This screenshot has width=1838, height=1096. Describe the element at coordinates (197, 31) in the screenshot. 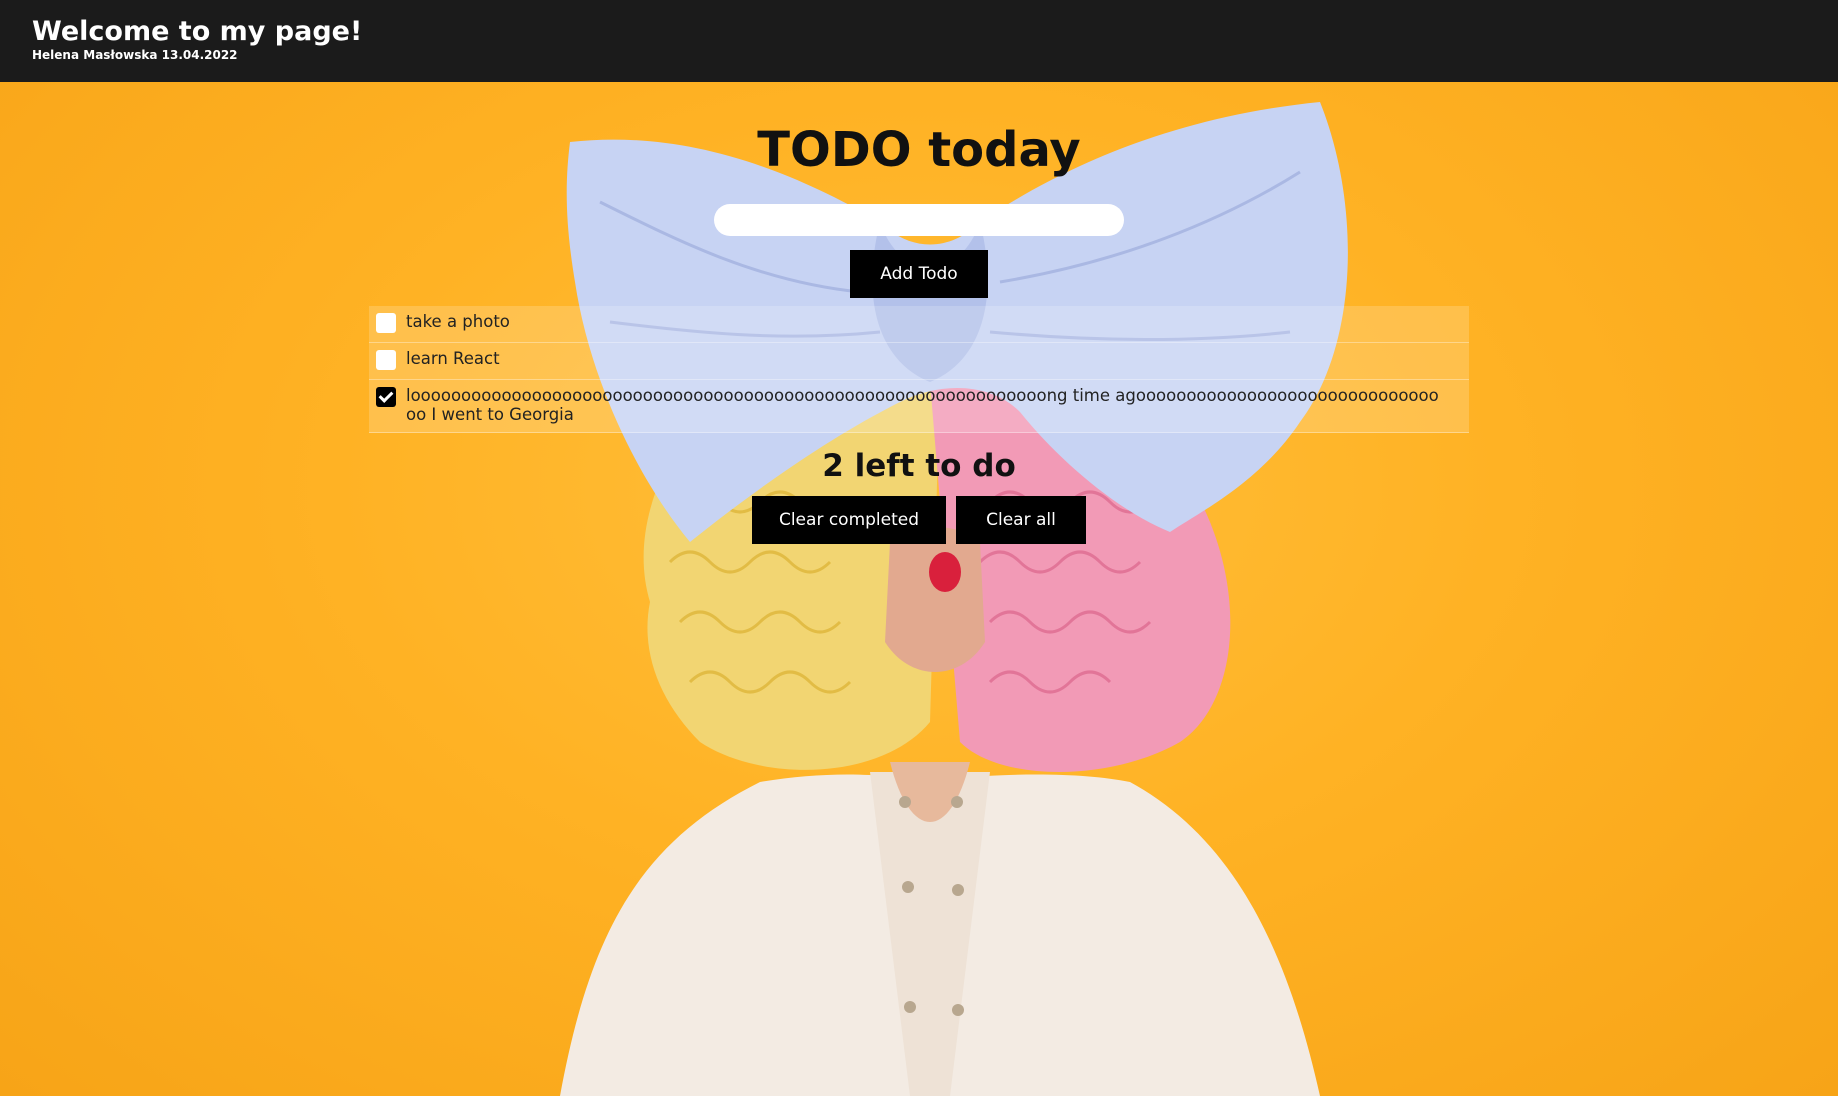

I see `page-title: Welcome to my page!` at that location.